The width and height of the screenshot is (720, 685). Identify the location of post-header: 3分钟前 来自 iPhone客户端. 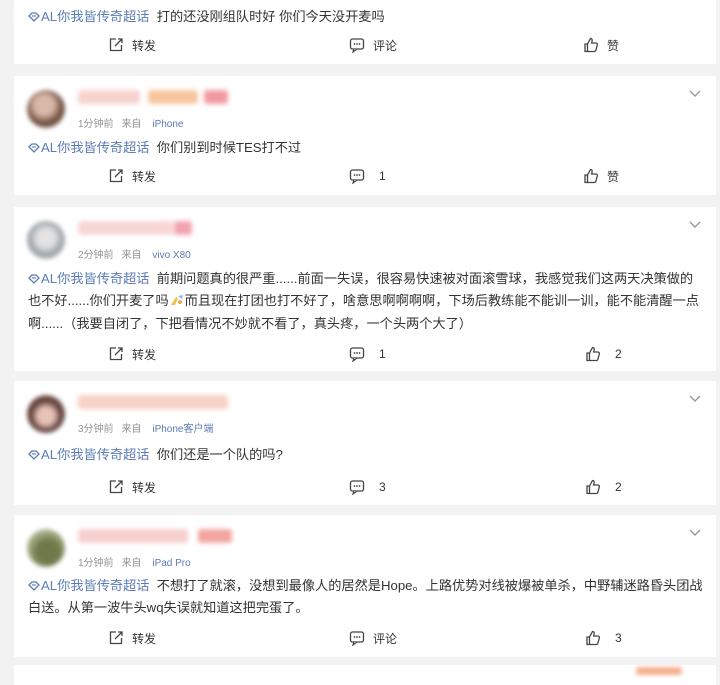
(365, 409).